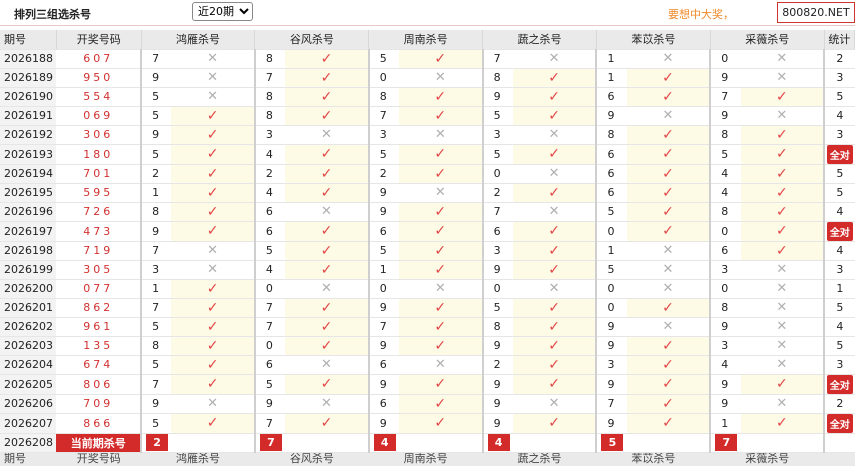  Describe the element at coordinates (99, 174) in the screenshot. I see `draw-number: 701` at that location.